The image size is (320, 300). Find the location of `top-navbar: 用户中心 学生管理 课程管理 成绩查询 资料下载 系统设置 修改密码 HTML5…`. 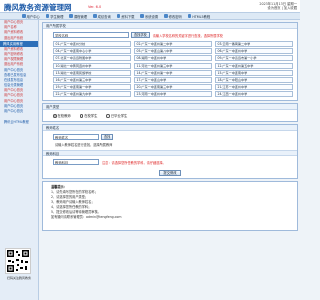

top-navbar: 用户中心 学生管理 课程管理 成绩查询 资料下载 系统设置 修改密码 HTML5… is located at coordinates (150, 16).